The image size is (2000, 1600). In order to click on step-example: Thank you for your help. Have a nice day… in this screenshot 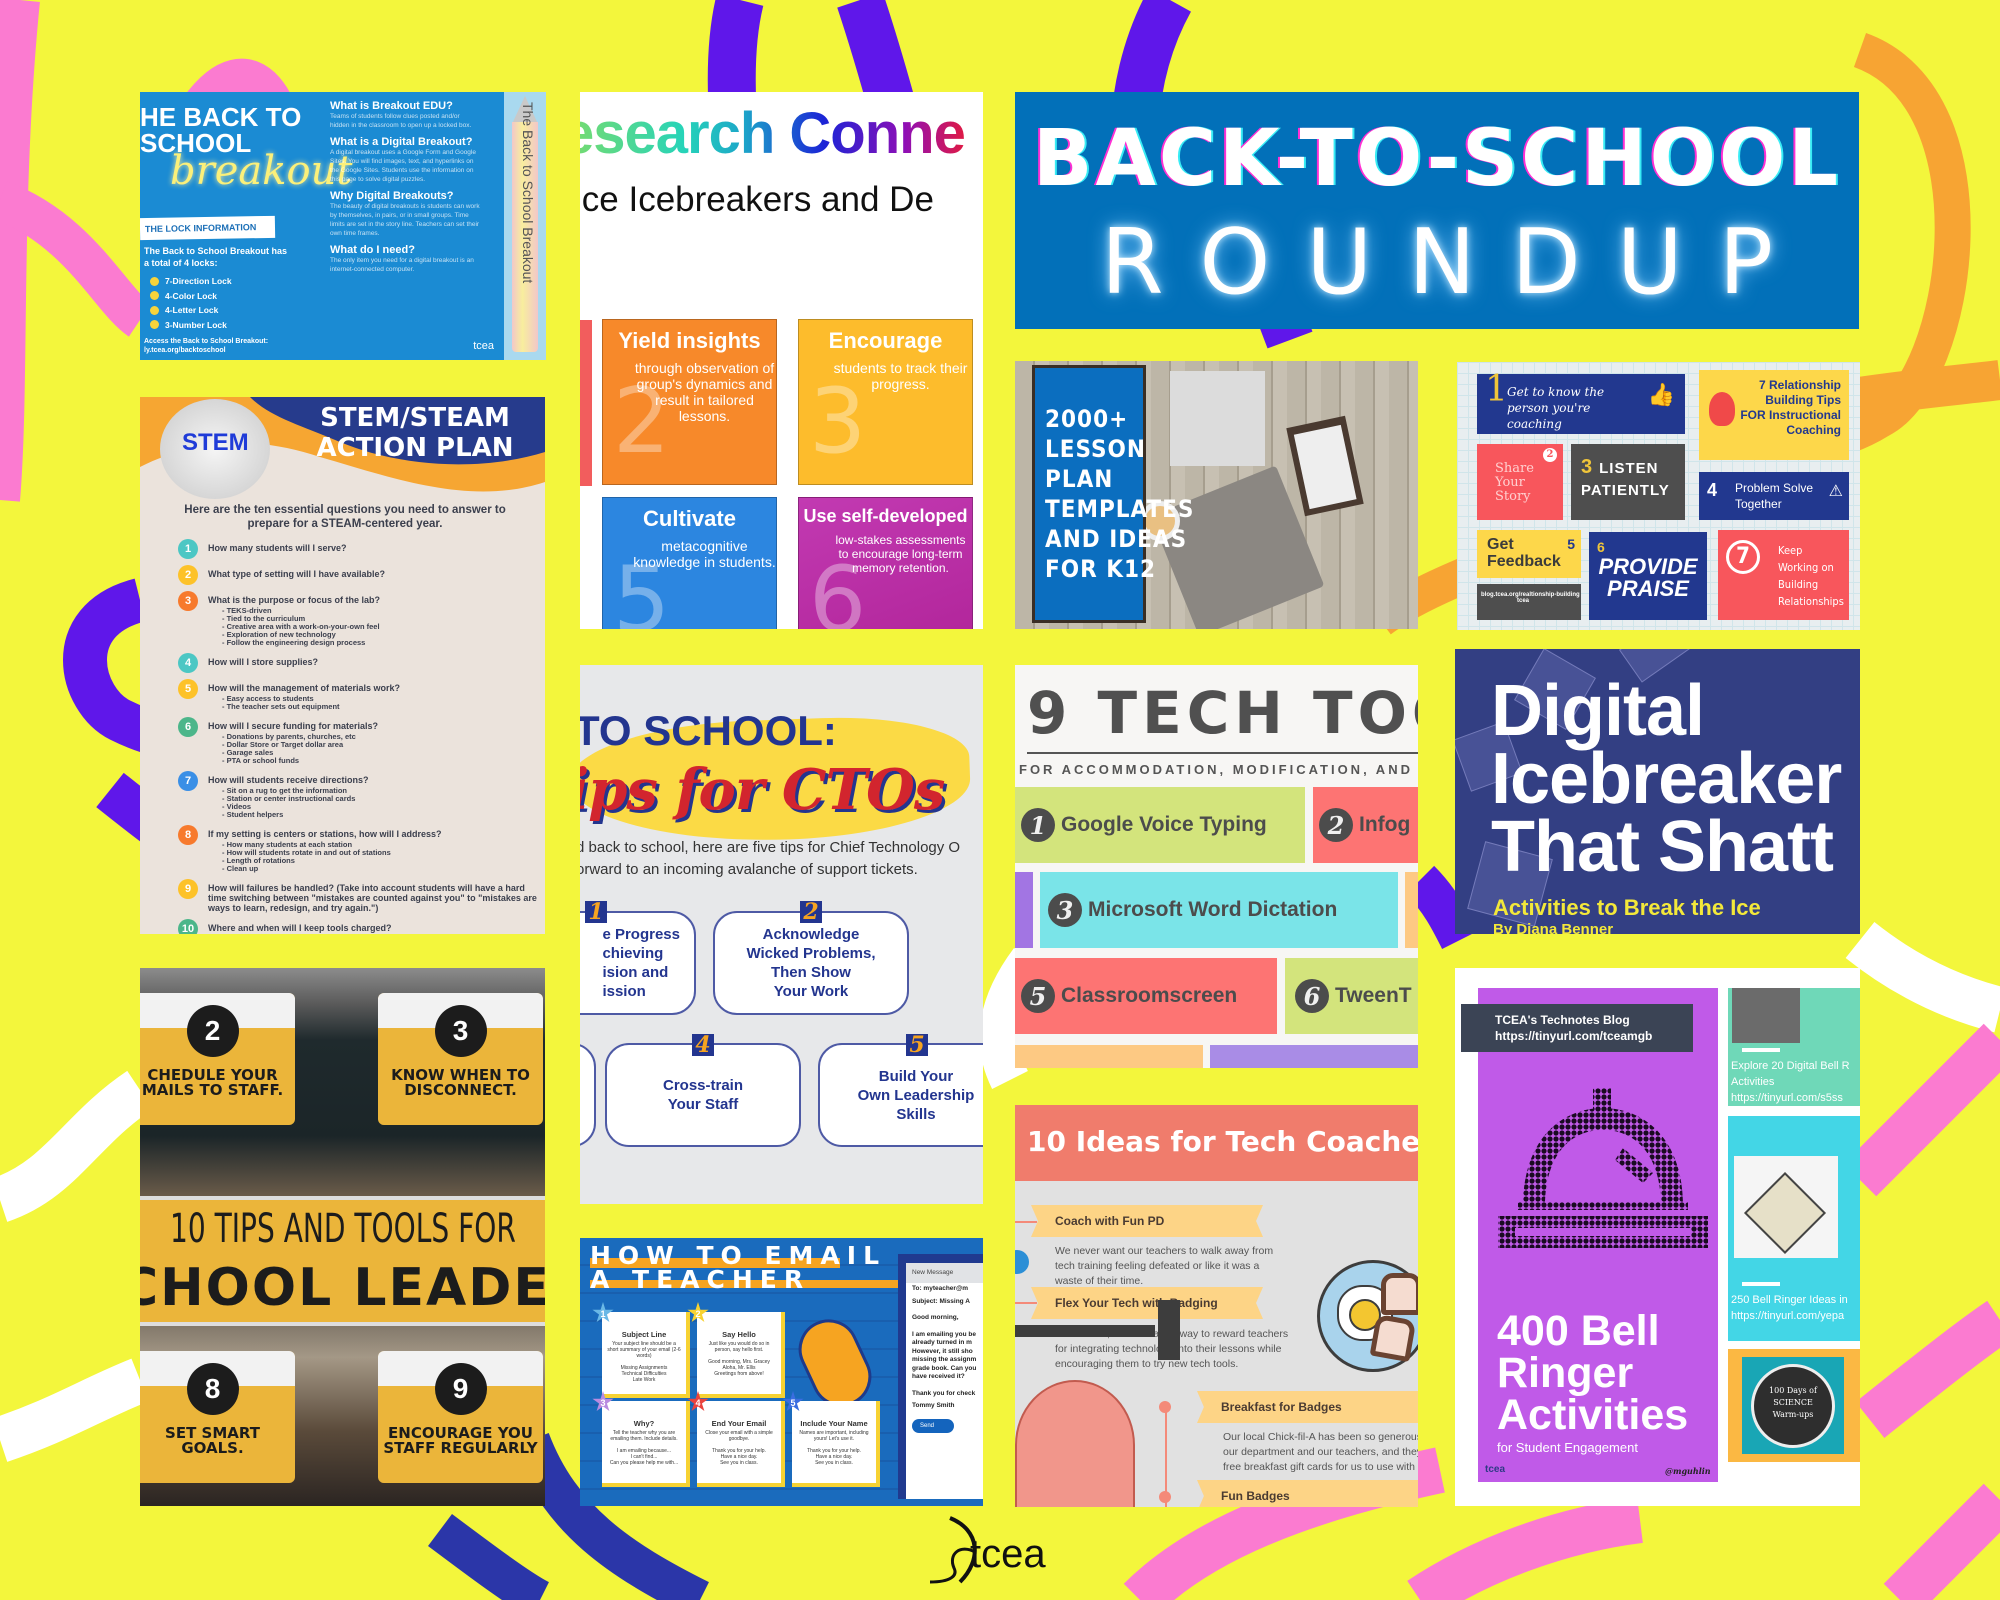, I will do `click(739, 1457)`.